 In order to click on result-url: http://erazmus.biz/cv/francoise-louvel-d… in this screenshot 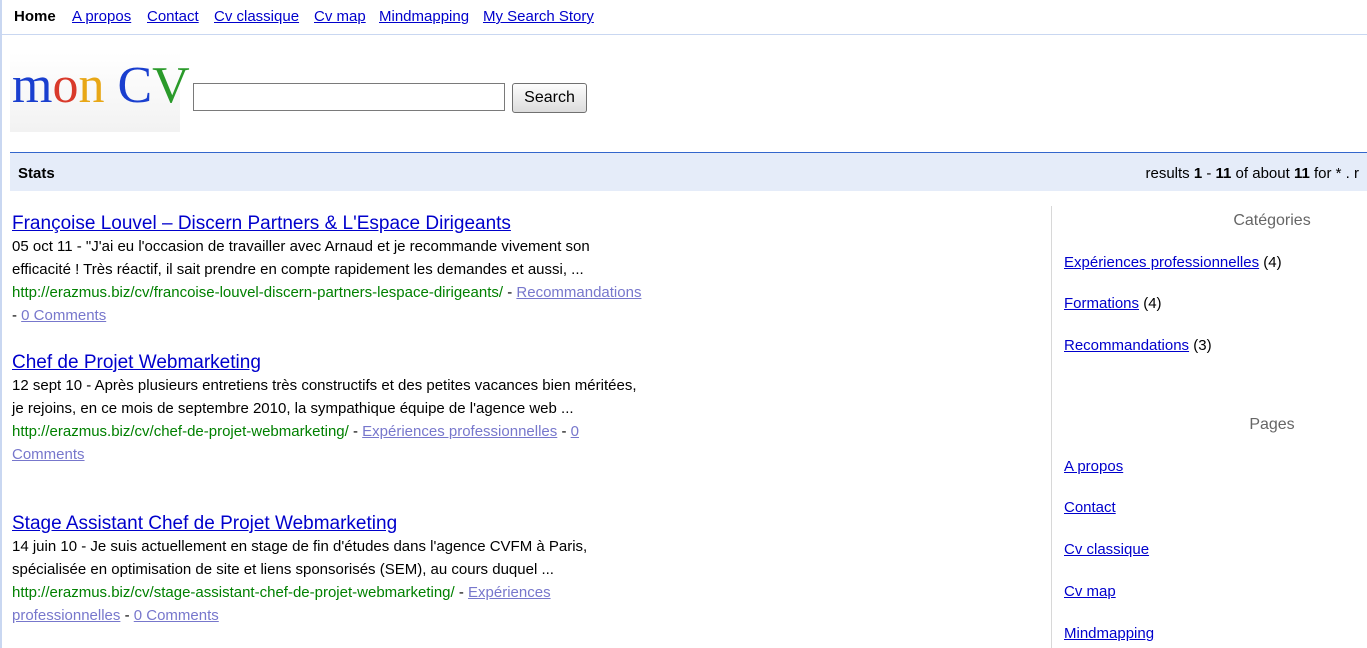, I will do `click(257, 292)`.